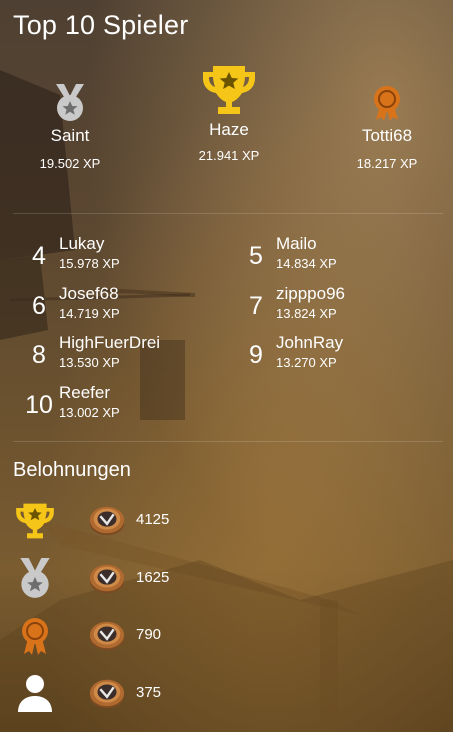 This screenshot has height=732, width=453. Describe the element at coordinates (296, 243) in the screenshot. I see `player-name: Mailo` at that location.